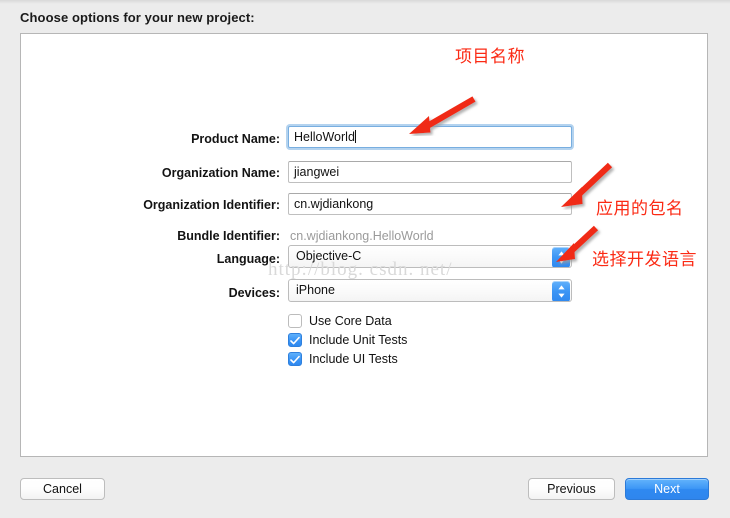 This screenshot has height=518, width=730. I want to click on blog-watermark: http://blog. csdn. net/, so click(360, 269).